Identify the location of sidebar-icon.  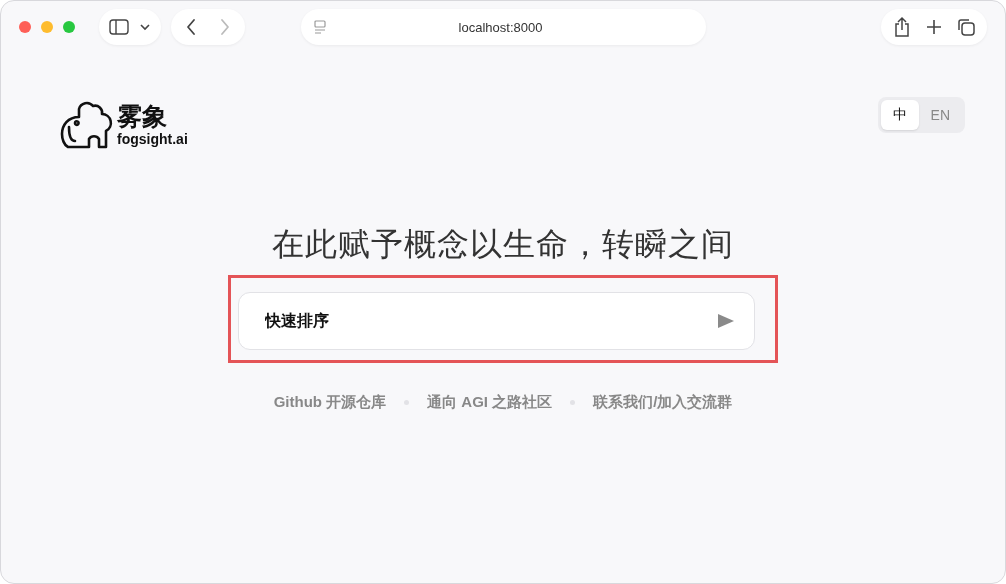
(119, 27).